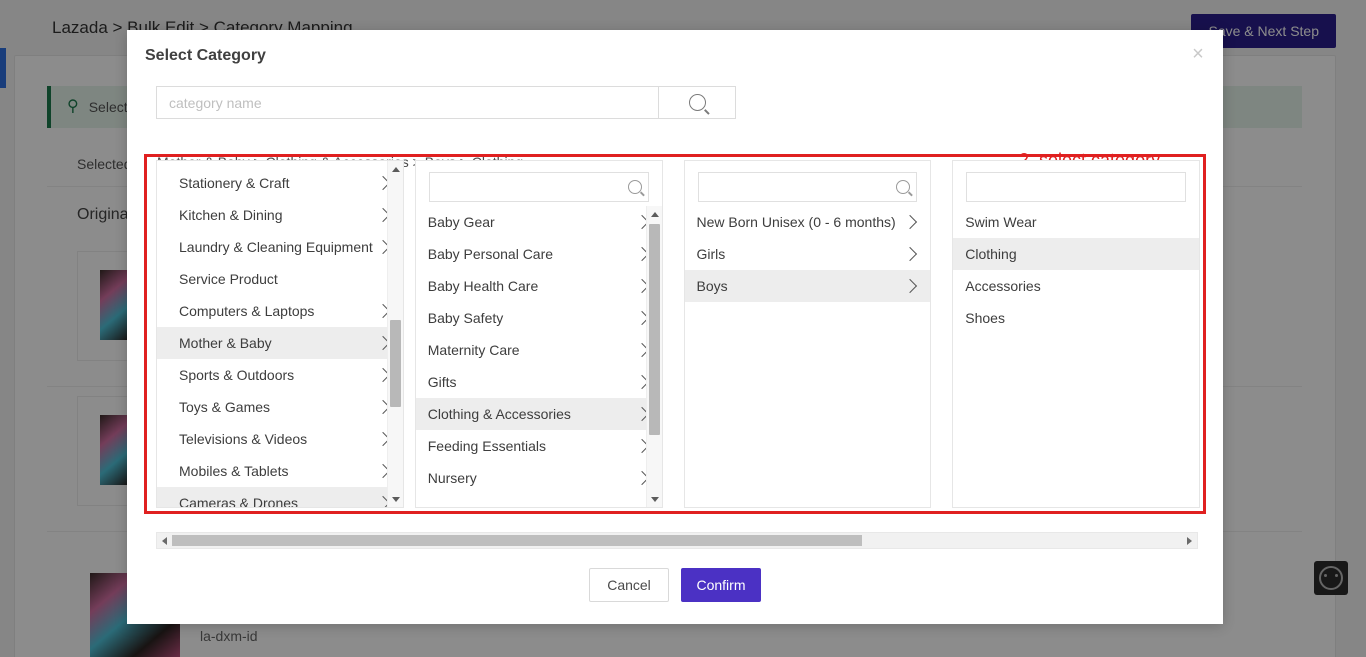 This screenshot has height=657, width=1366. I want to click on list-item: Kitchen & Dining, so click(280, 215).